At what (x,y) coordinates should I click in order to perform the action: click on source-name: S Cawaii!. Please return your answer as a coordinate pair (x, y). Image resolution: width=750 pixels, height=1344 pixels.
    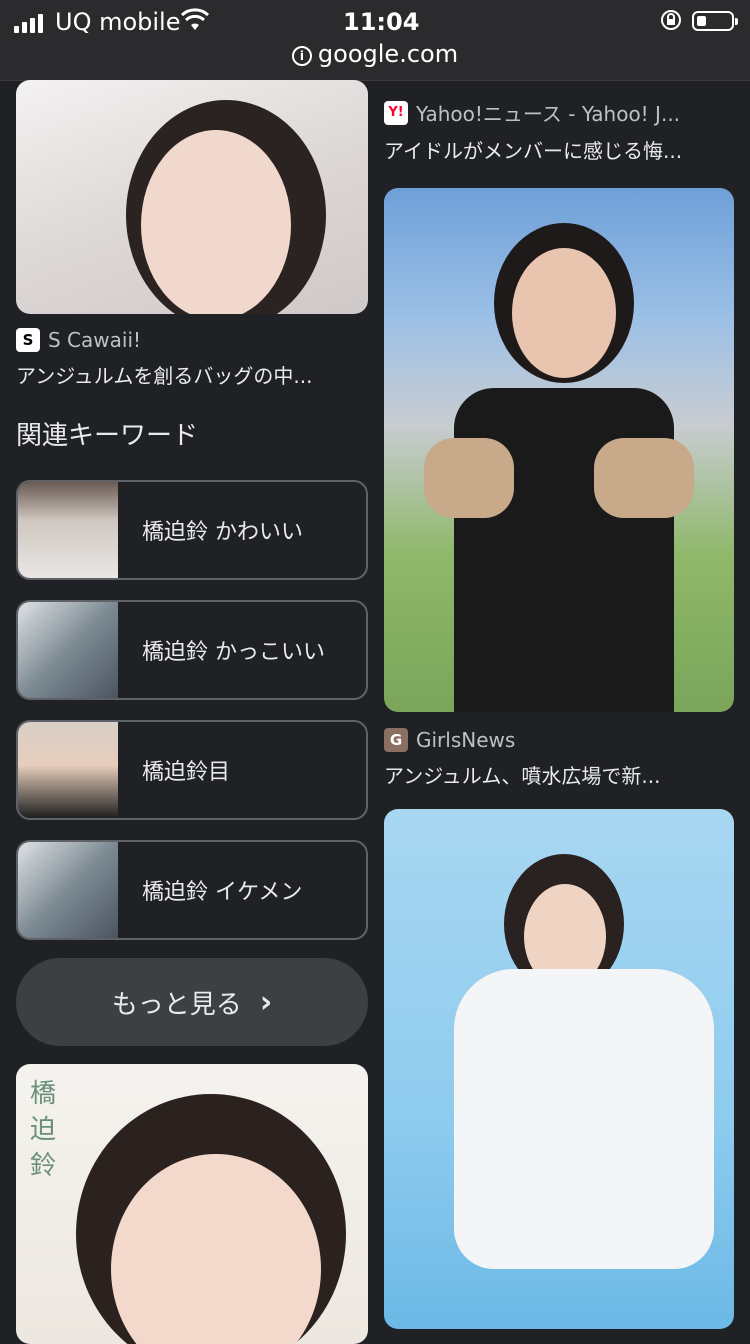
    Looking at the image, I should click on (95, 340).